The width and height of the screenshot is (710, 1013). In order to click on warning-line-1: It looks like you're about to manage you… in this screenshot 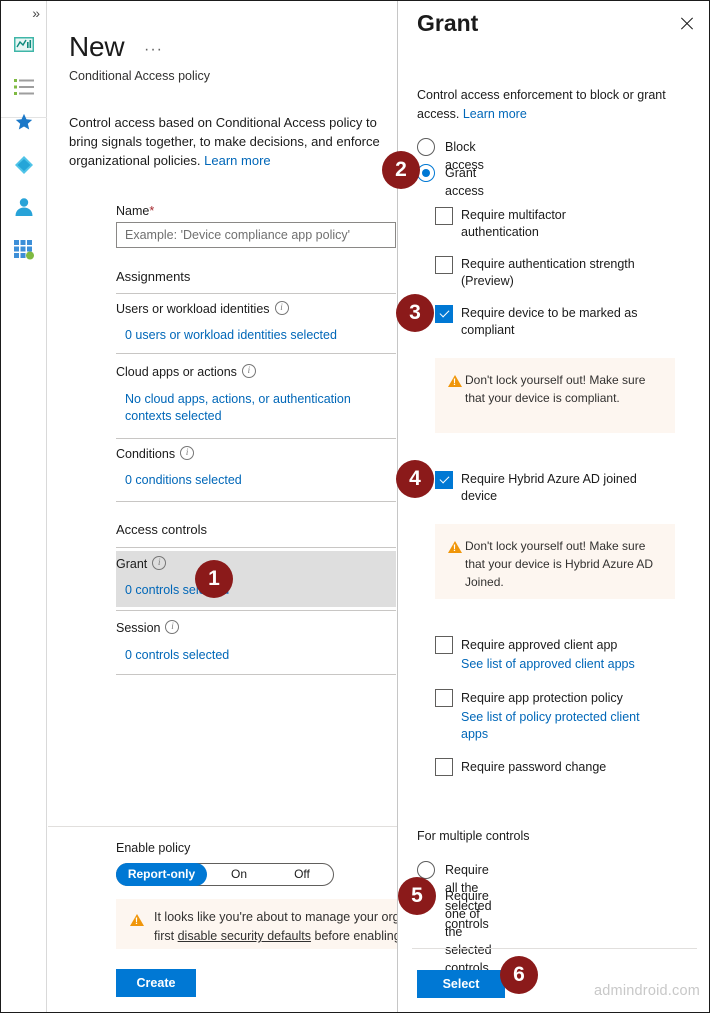, I will do `click(275, 917)`.